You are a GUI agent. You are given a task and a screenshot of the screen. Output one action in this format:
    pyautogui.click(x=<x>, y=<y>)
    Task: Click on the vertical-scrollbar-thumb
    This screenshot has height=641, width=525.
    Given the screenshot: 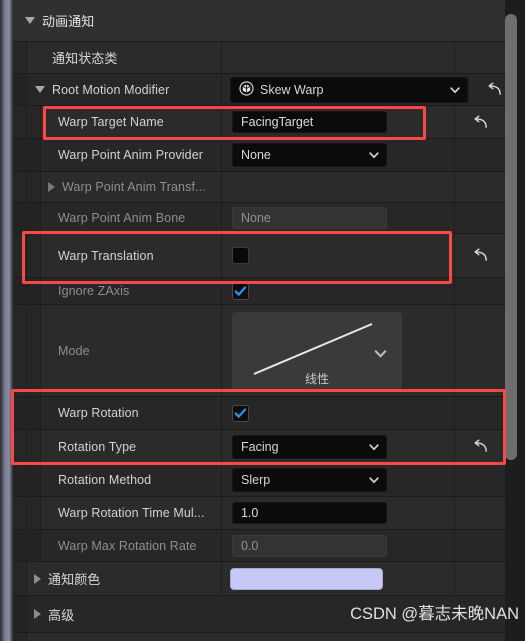 What is the action you would take?
    pyautogui.click(x=511, y=237)
    